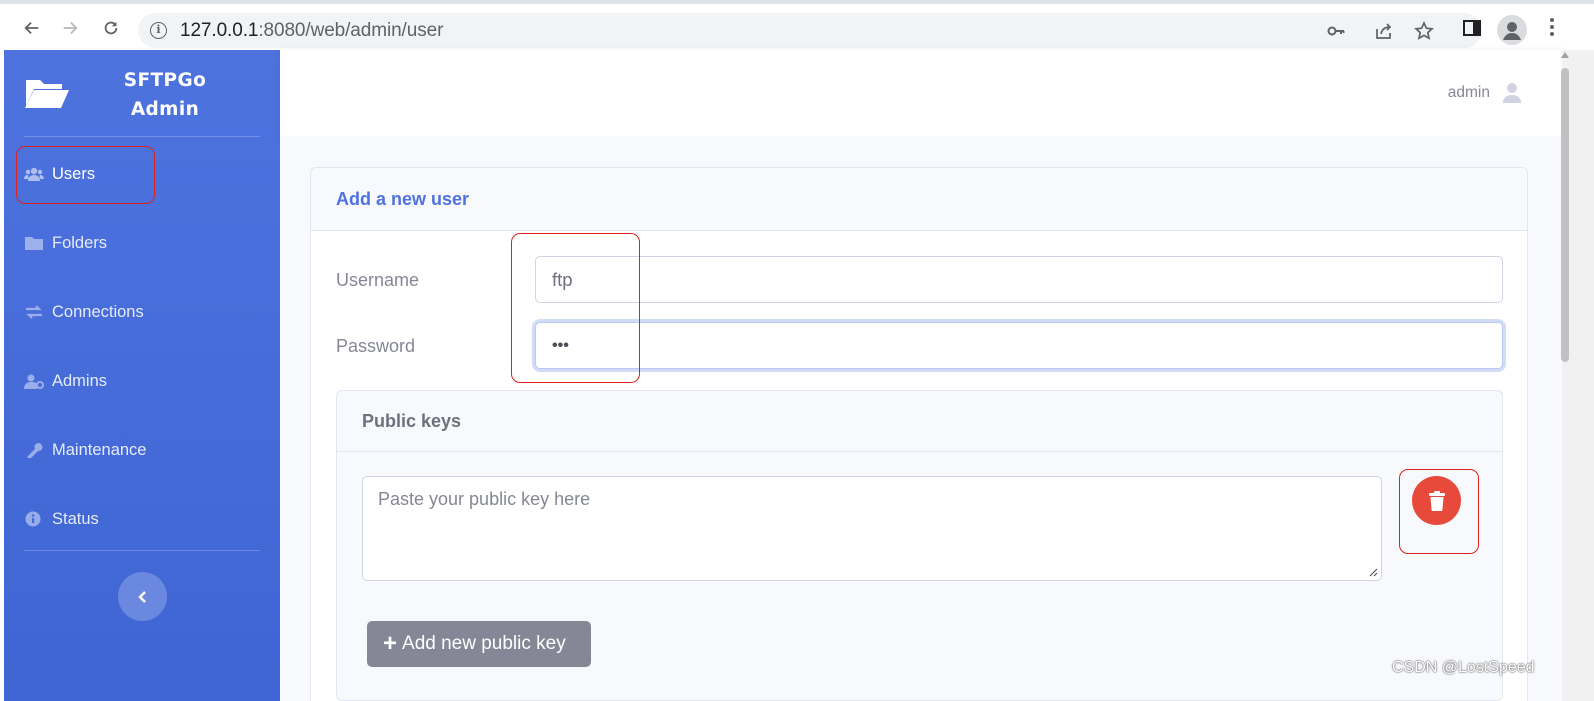 Image resolution: width=1594 pixels, height=701 pixels. Describe the element at coordinates (447, 2) in the screenshot. I see `browser-tab-strip` at that location.